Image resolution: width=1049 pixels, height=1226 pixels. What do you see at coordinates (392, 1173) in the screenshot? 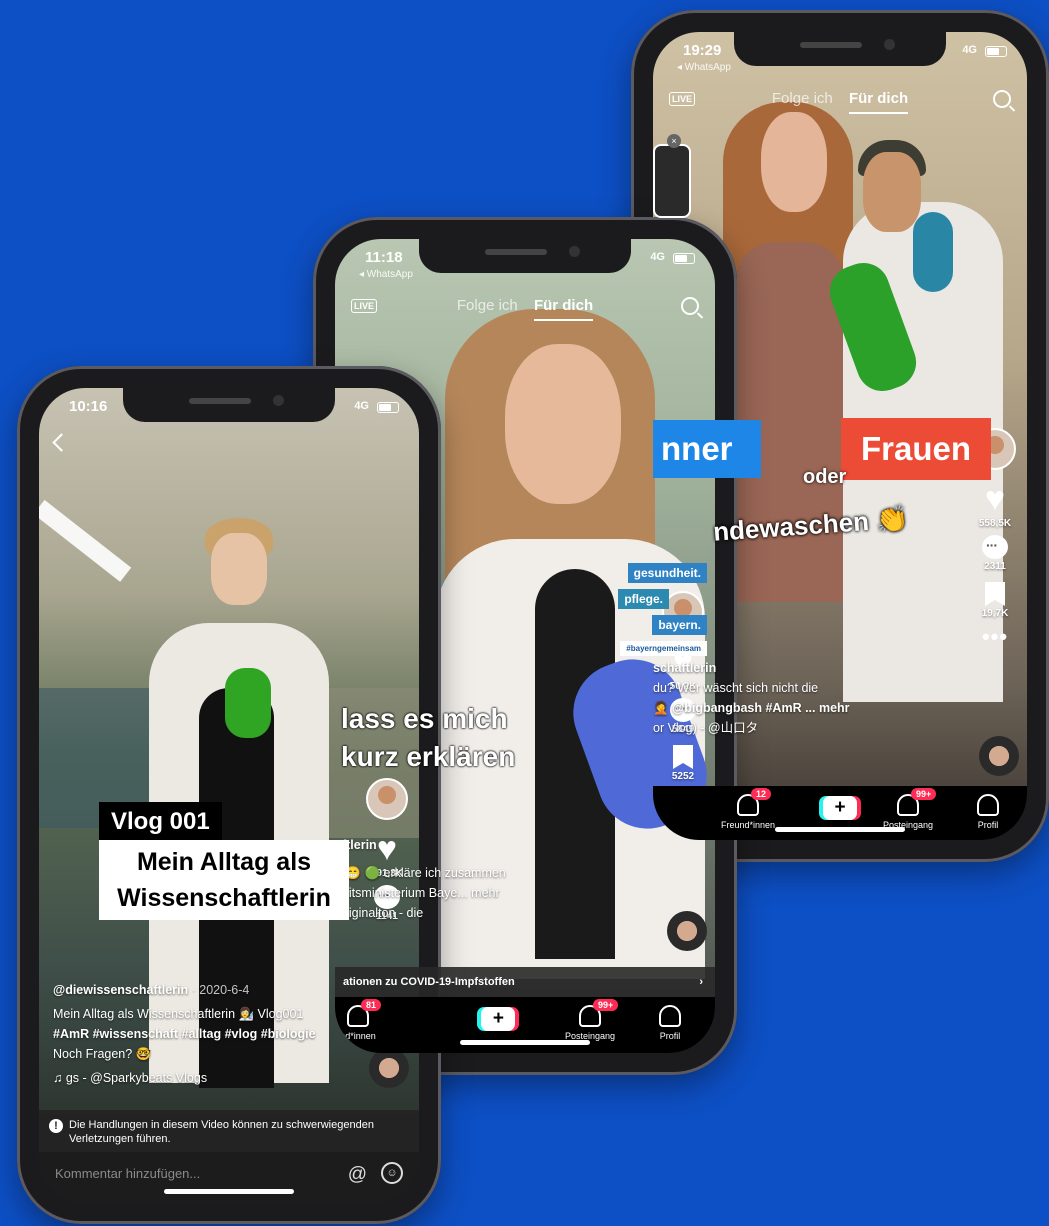
I see `emoji-icon: ☺` at bounding box center [392, 1173].